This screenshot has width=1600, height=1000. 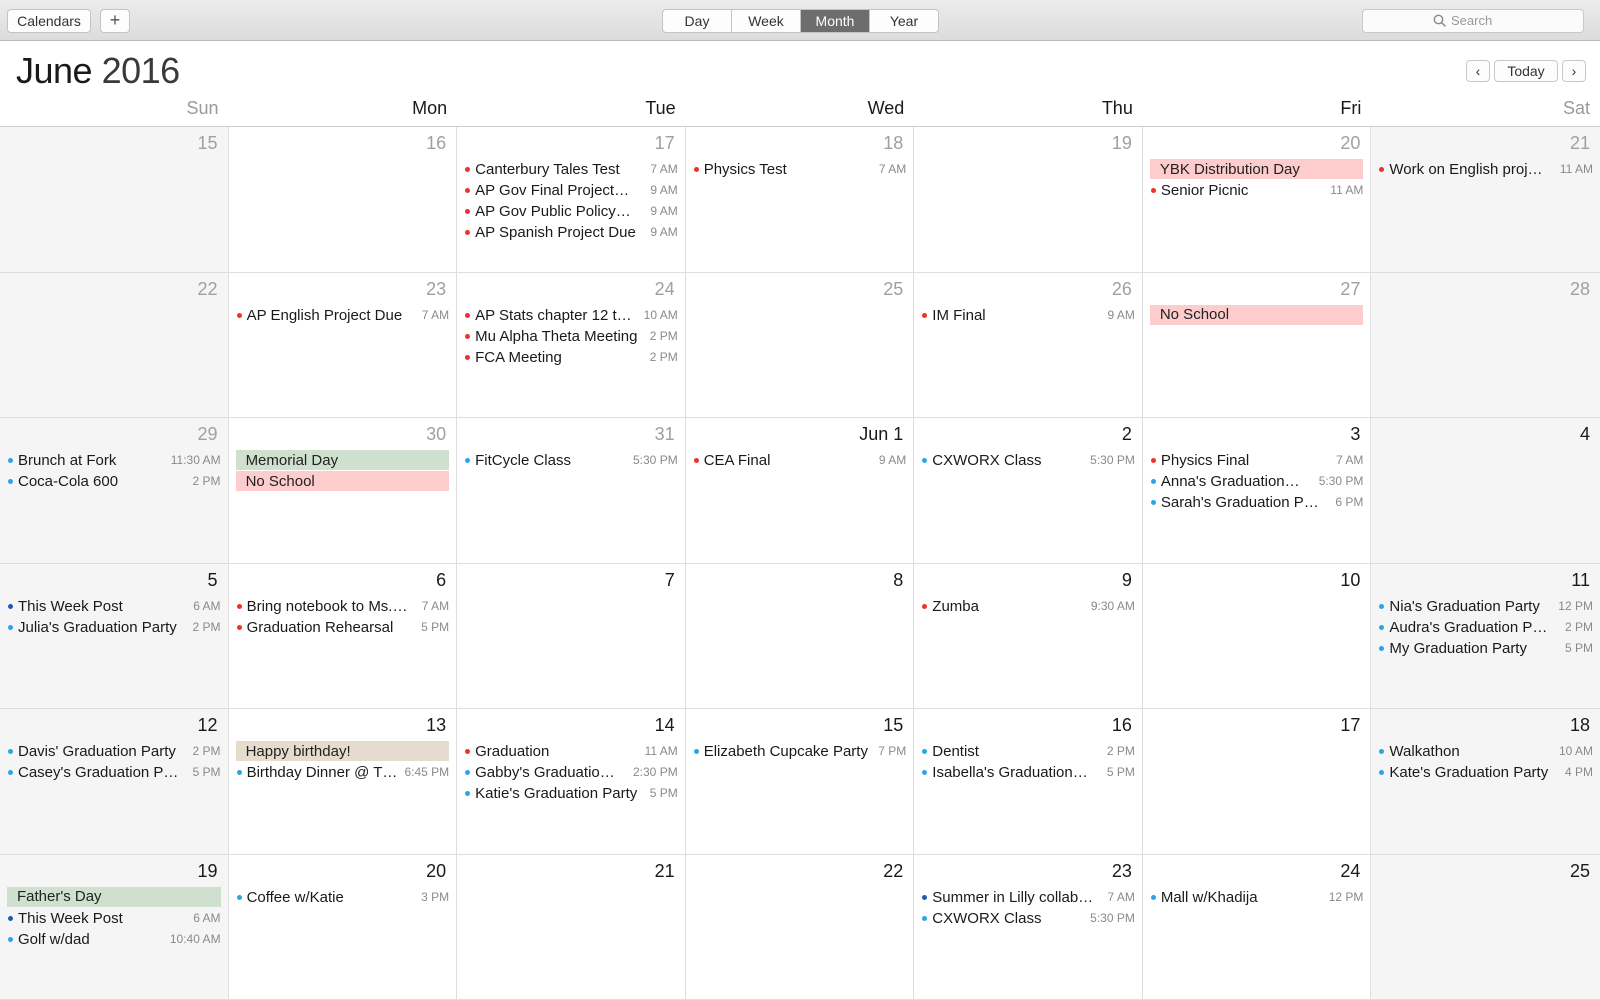 What do you see at coordinates (765, 21) in the screenshot?
I see `view-week-tab: Week` at bounding box center [765, 21].